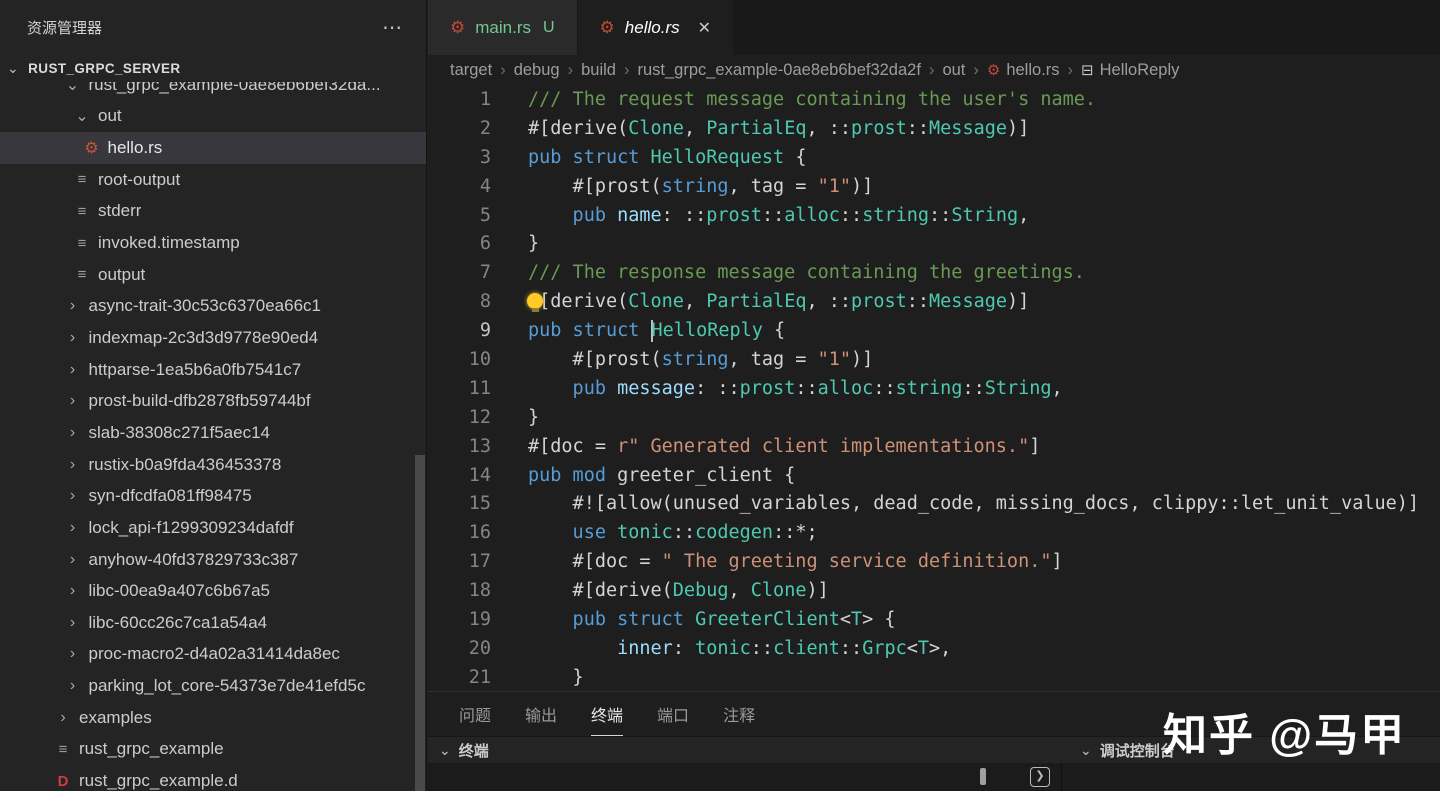  What do you see at coordinates (1040, 777) in the screenshot?
I see `terminal-panel-icon: ❯` at bounding box center [1040, 777].